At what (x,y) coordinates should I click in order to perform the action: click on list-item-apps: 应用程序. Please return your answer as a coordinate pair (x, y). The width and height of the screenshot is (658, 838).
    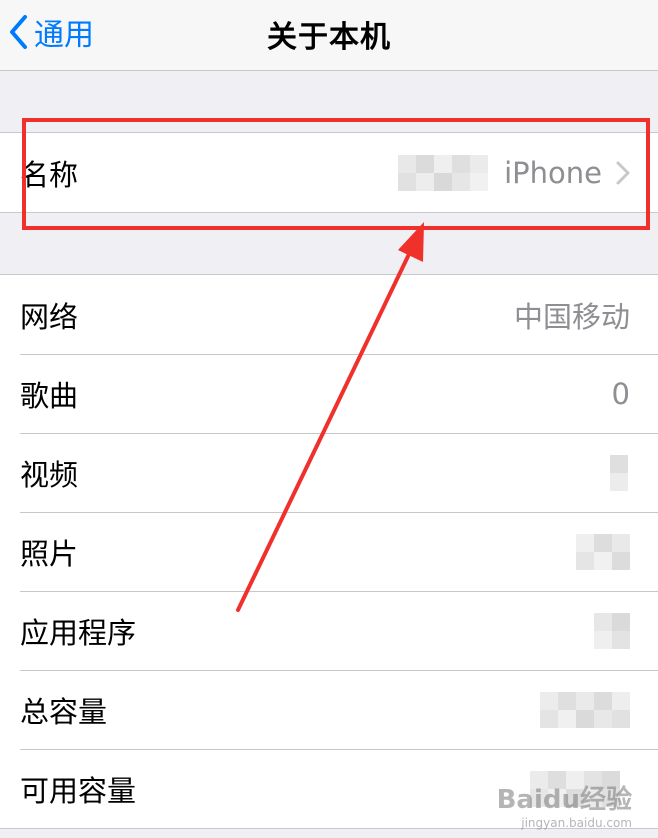
    Looking at the image, I should click on (329, 630).